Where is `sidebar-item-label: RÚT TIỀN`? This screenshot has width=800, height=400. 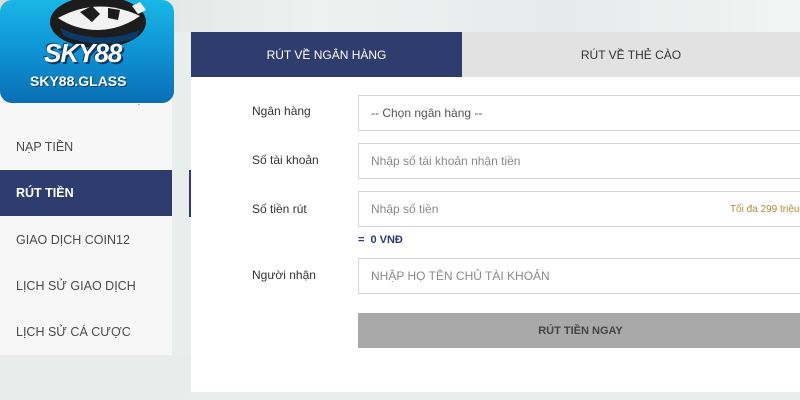
sidebar-item-label: RÚT TIỀN is located at coordinates (45, 193).